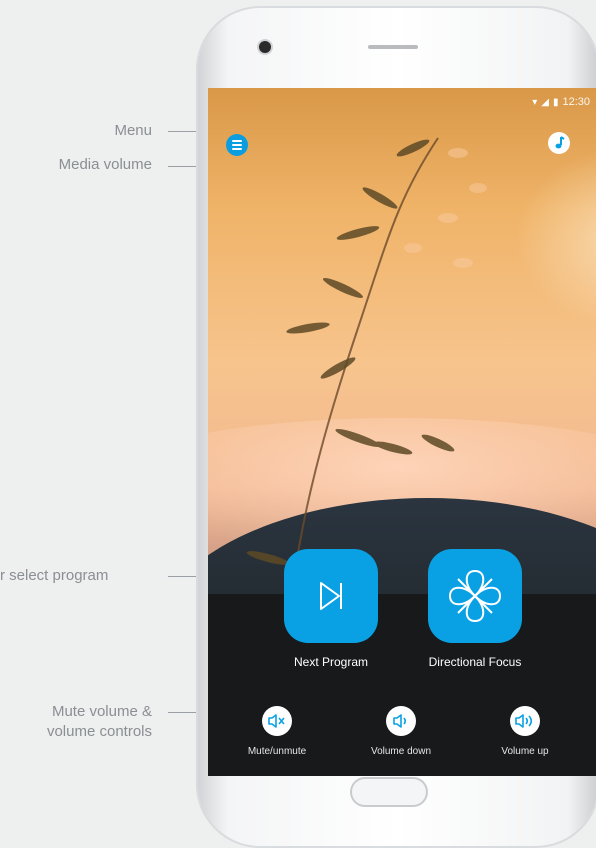 Image resolution: width=596 pixels, height=848 pixels. I want to click on next-program-button, so click(331, 596).